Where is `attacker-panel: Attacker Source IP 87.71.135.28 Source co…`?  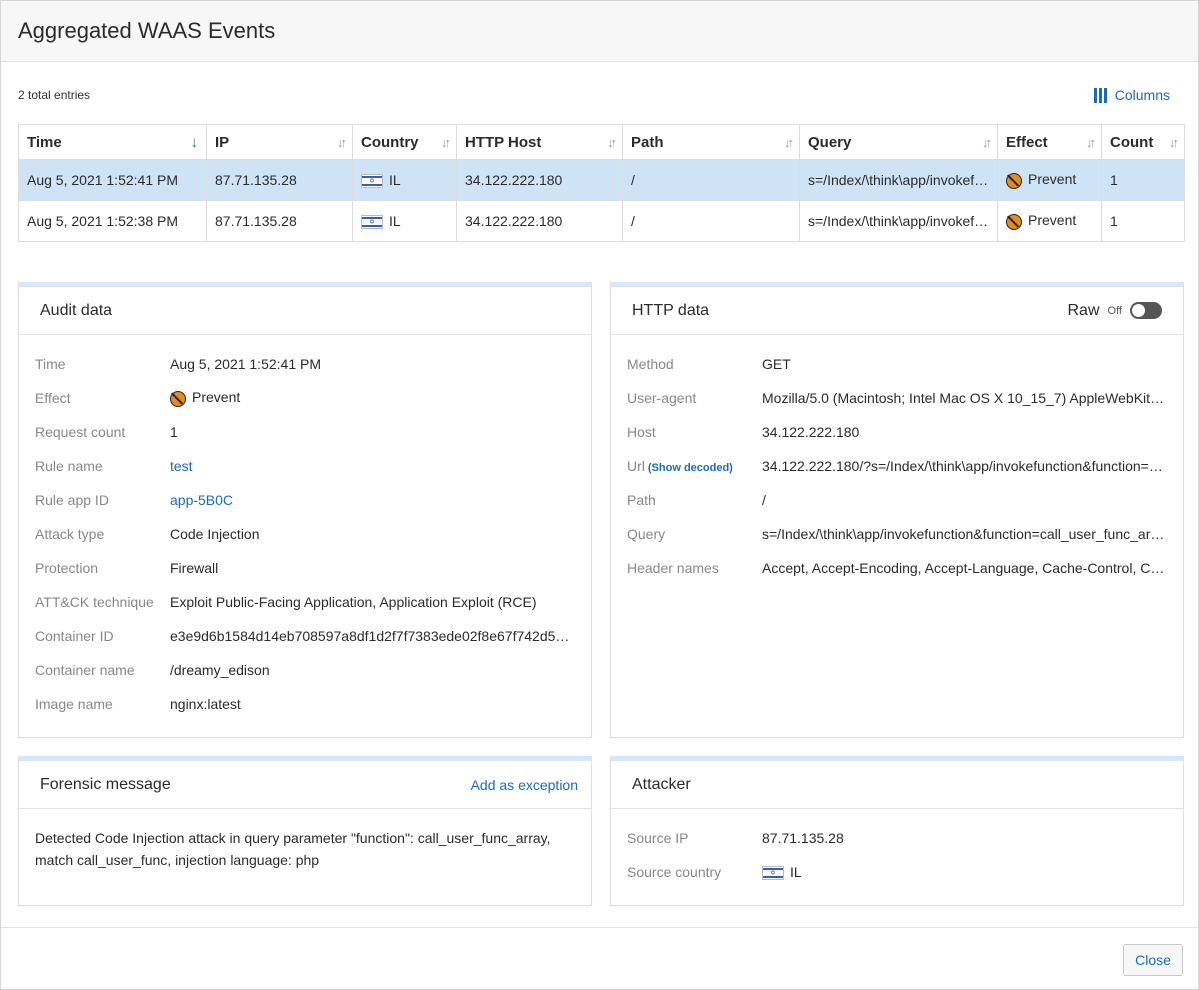
attacker-panel: Attacker Source IP 87.71.135.28 Source co… is located at coordinates (897, 831).